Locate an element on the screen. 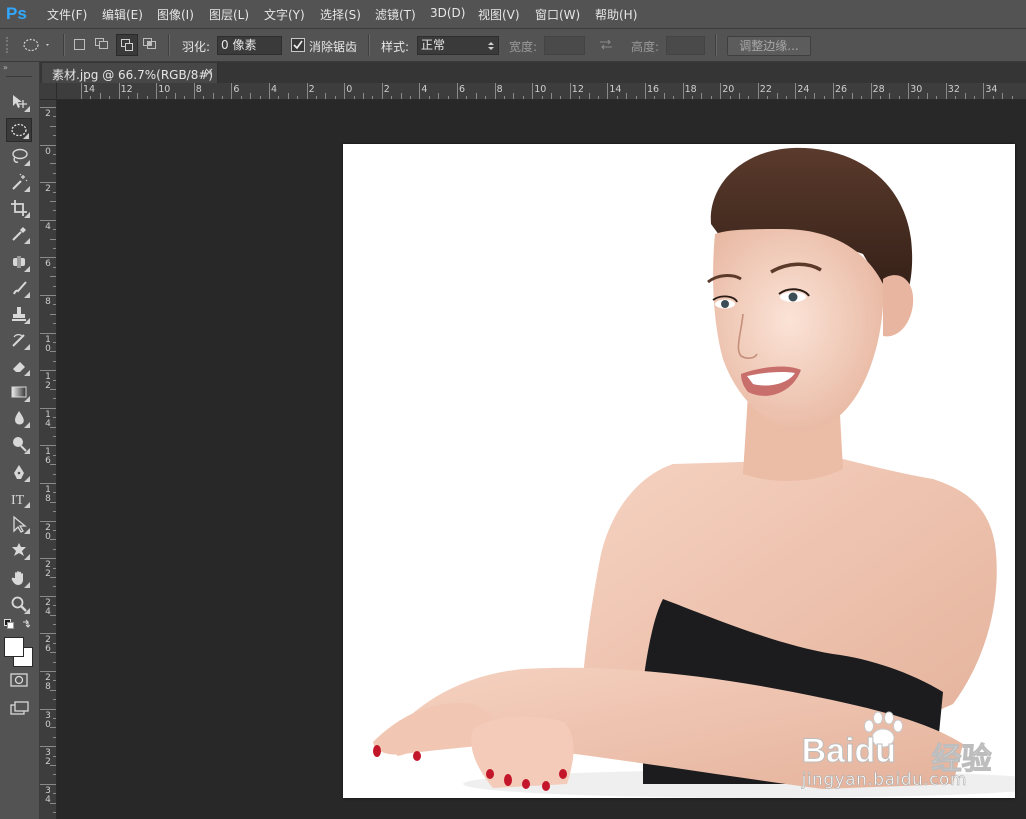 Image resolution: width=1026 pixels, height=819 pixels. menu-view: 视图(V) is located at coordinates (499, 14).